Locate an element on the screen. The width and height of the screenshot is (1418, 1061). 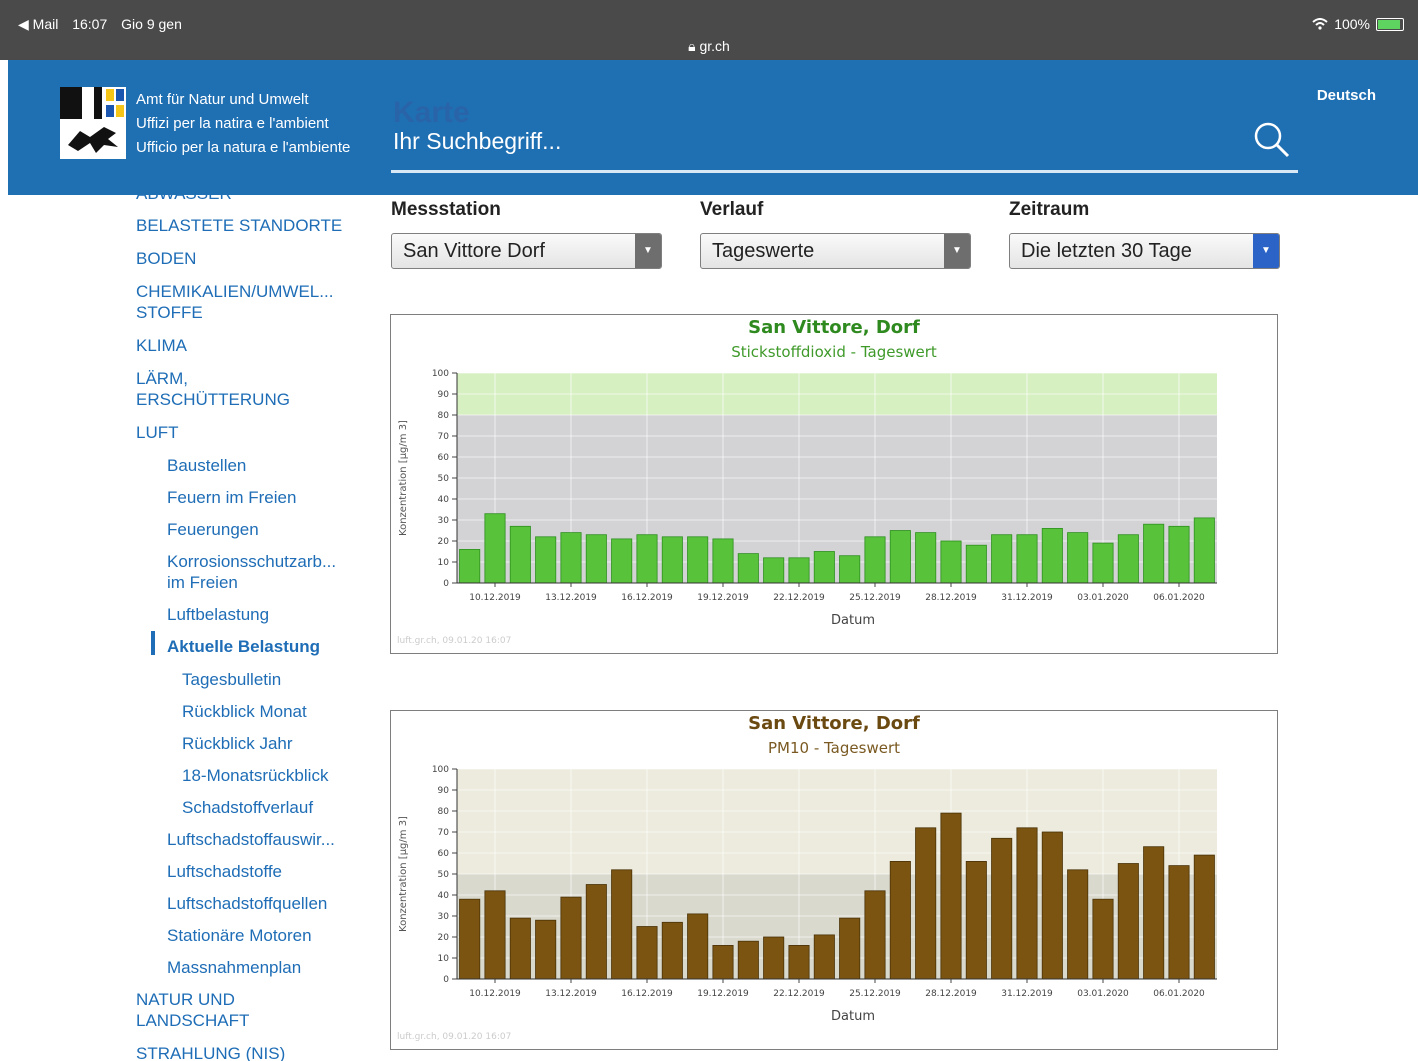
sidebar-item-laerm: LÄRM, ERSCHÜTTERUNG is located at coordinates (213, 389).